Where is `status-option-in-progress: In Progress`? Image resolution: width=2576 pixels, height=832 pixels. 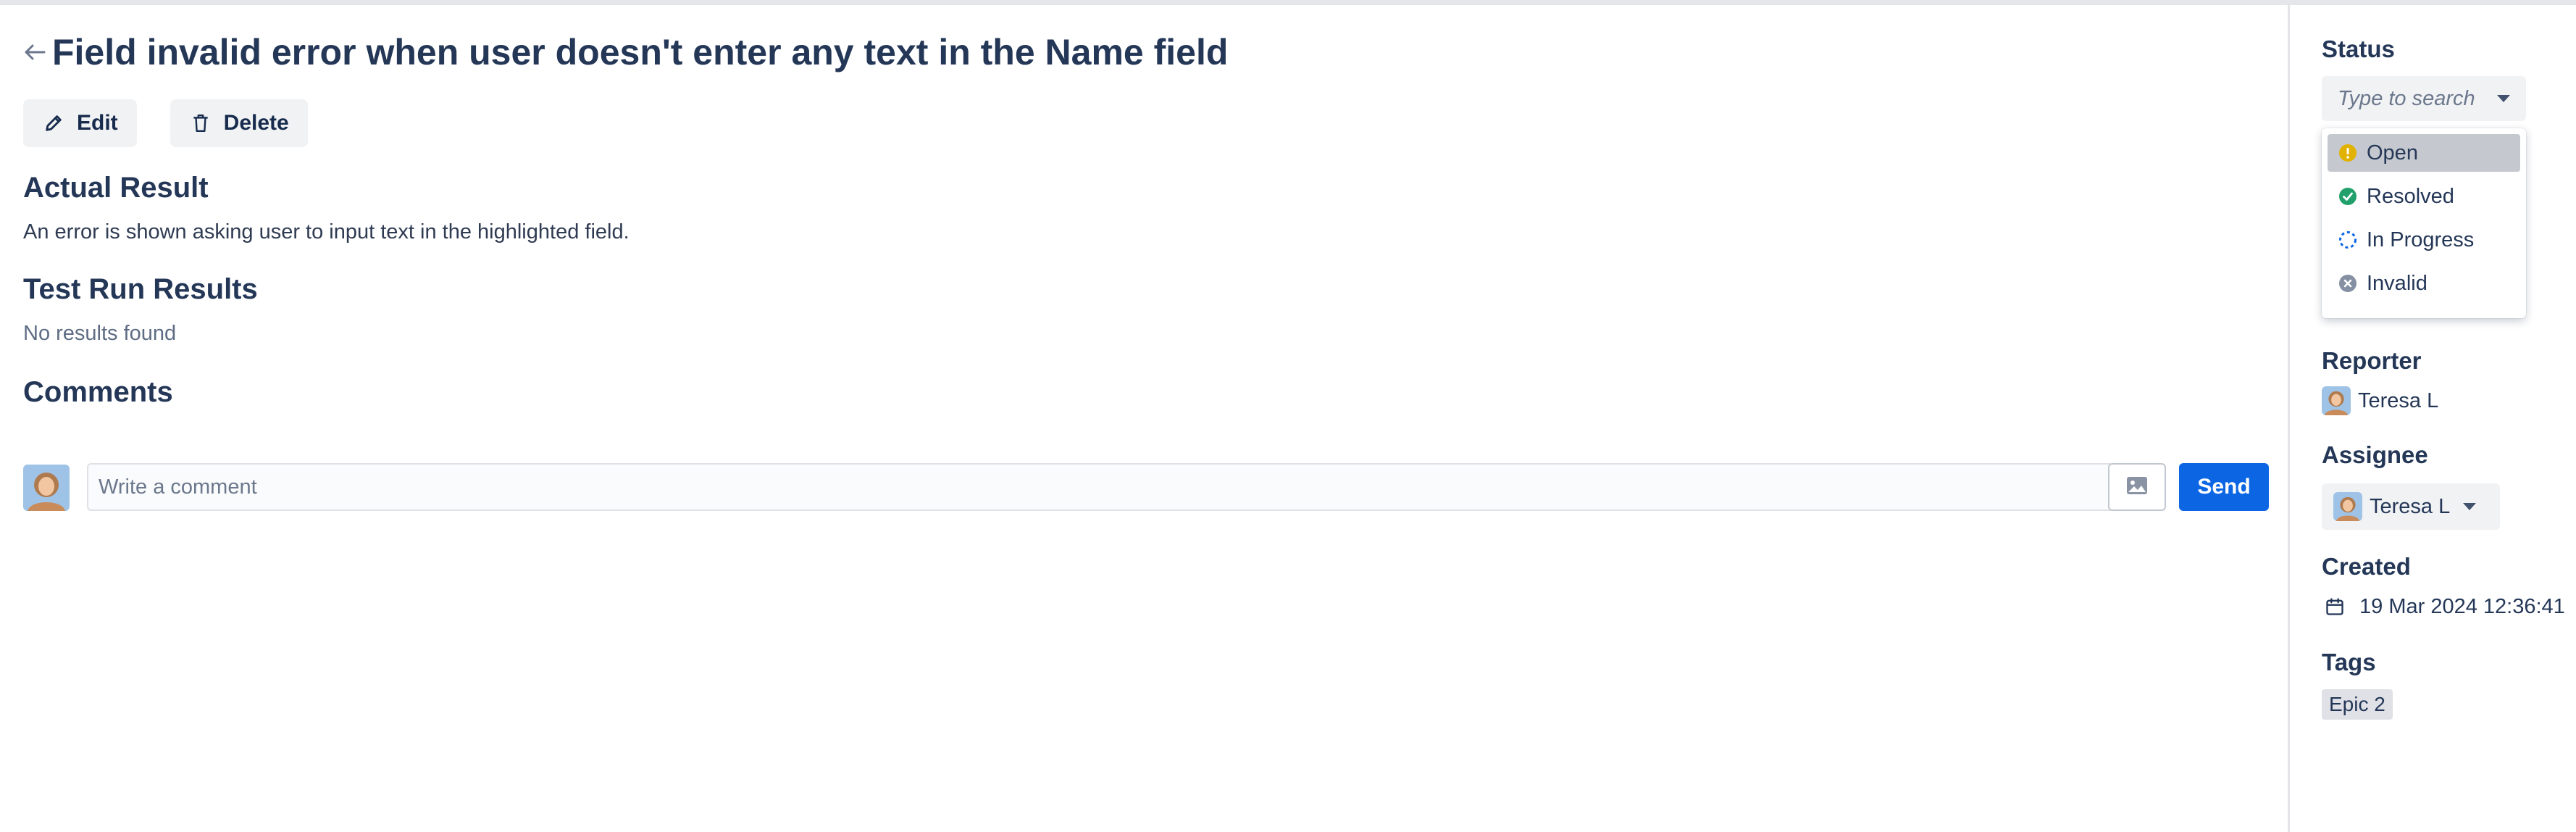 status-option-in-progress: In Progress is located at coordinates (2424, 240).